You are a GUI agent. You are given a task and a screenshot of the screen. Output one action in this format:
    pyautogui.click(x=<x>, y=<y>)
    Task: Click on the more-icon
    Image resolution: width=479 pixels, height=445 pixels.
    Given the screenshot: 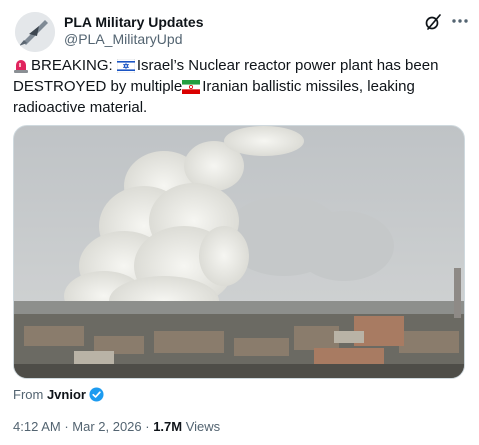 What is the action you would take?
    pyautogui.click(x=460, y=21)
    